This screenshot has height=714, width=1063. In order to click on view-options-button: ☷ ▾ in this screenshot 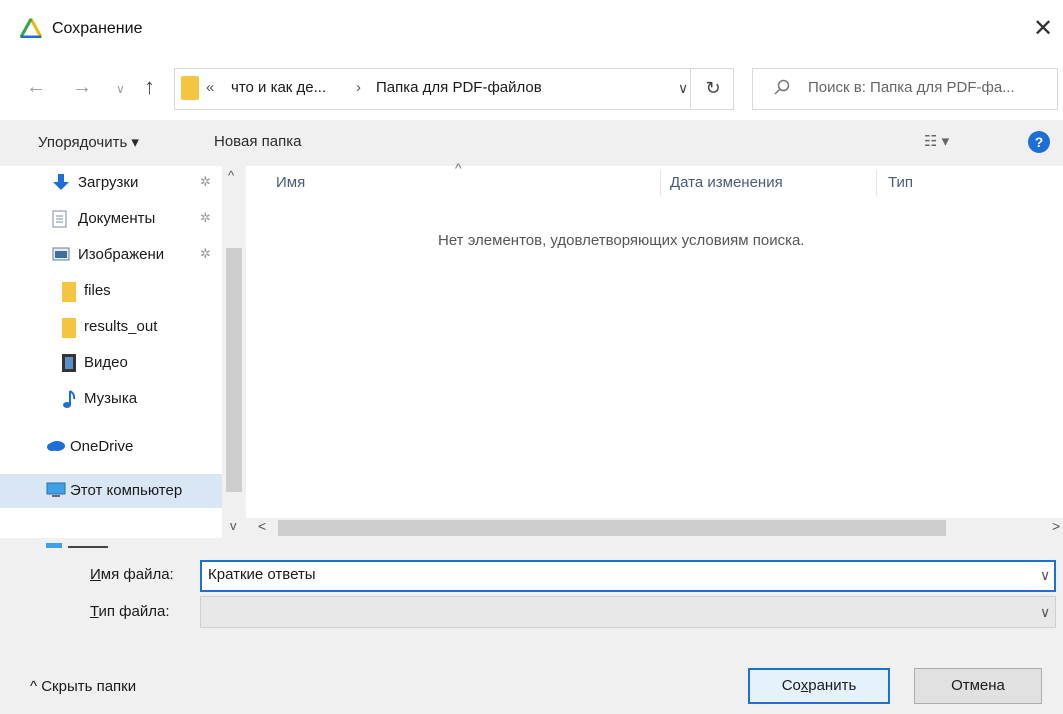, I will do `click(936, 141)`.